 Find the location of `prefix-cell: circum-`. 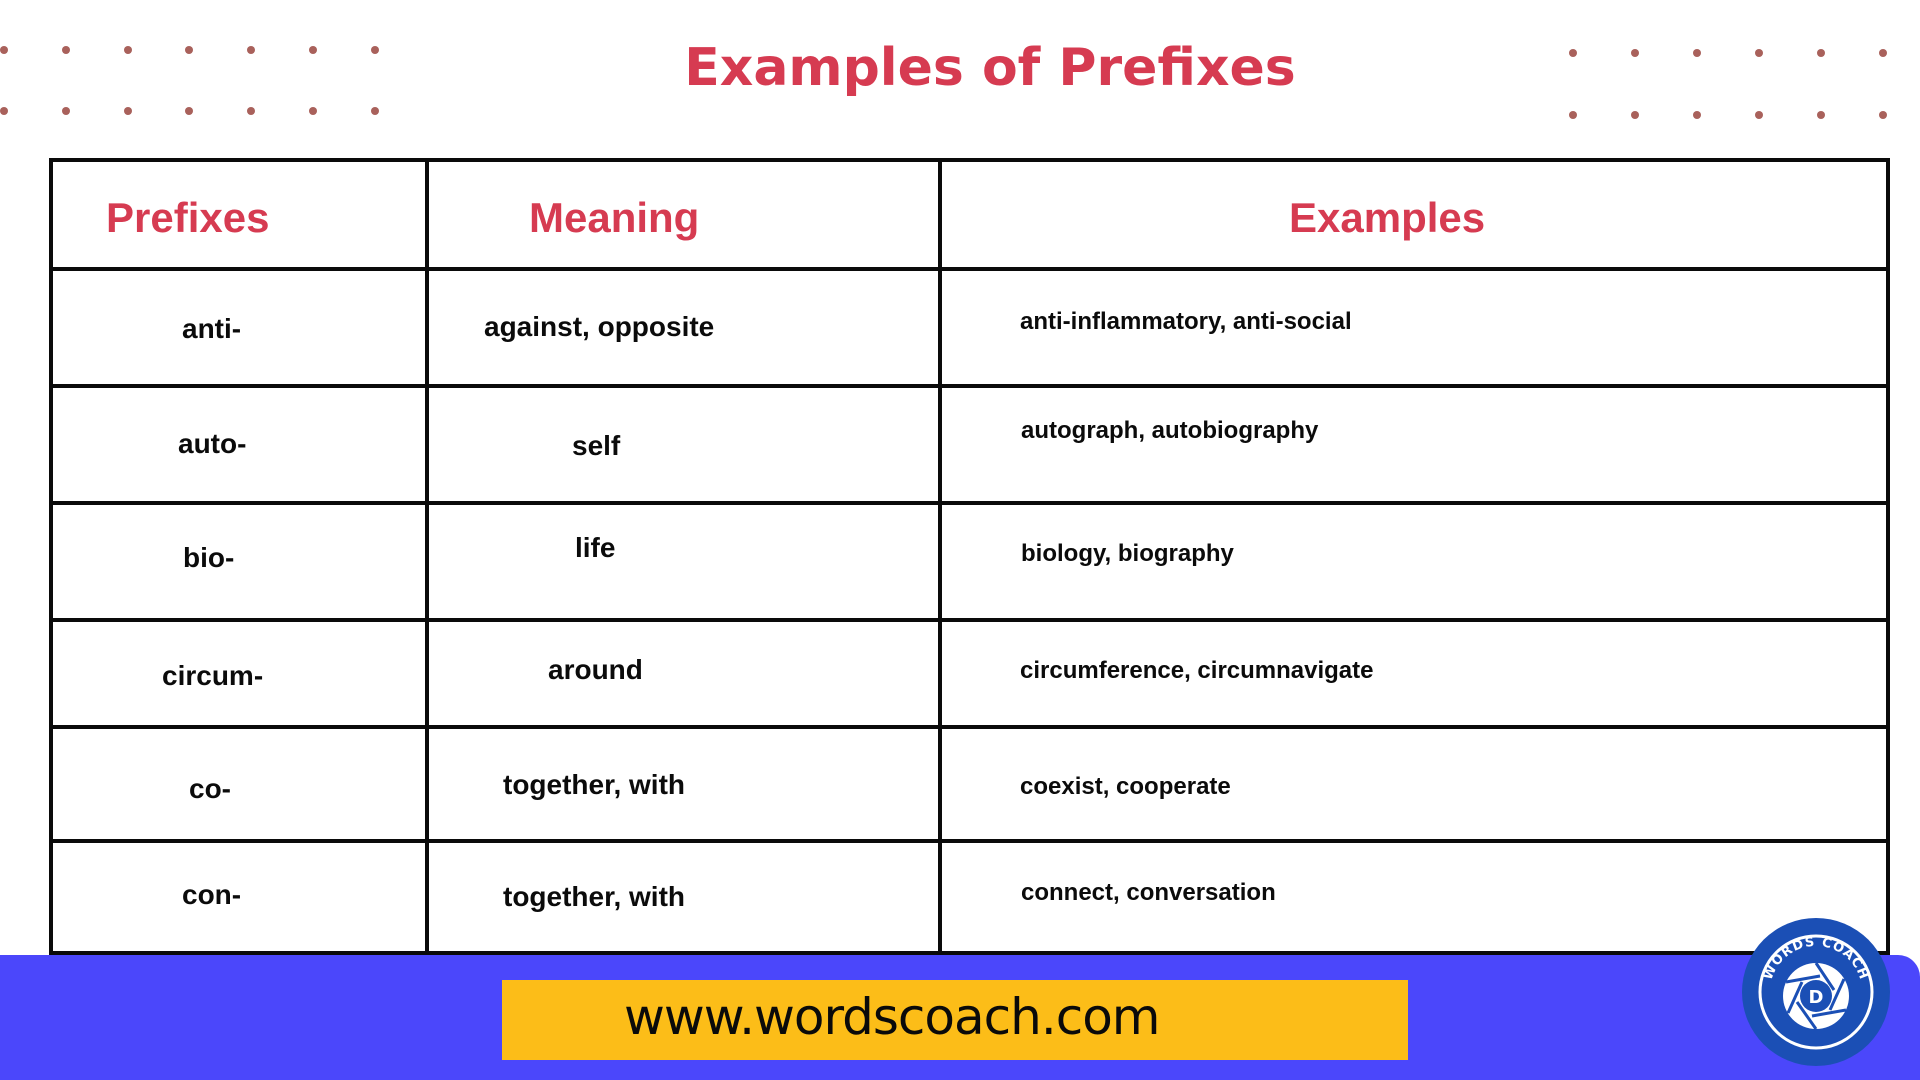

prefix-cell: circum- is located at coordinates (239, 673).